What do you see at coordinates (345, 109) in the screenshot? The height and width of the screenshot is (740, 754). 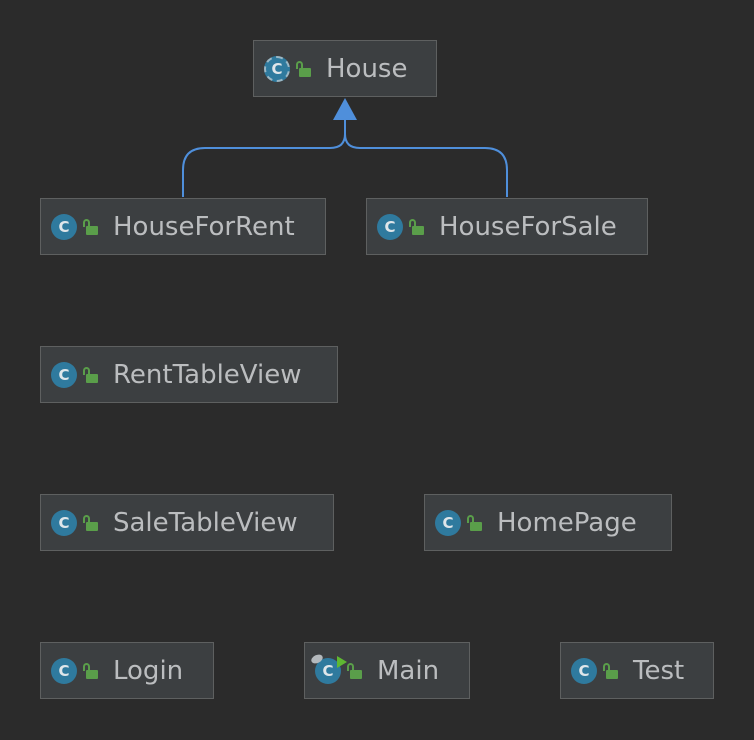 I see `inheritance-arrowhead` at bounding box center [345, 109].